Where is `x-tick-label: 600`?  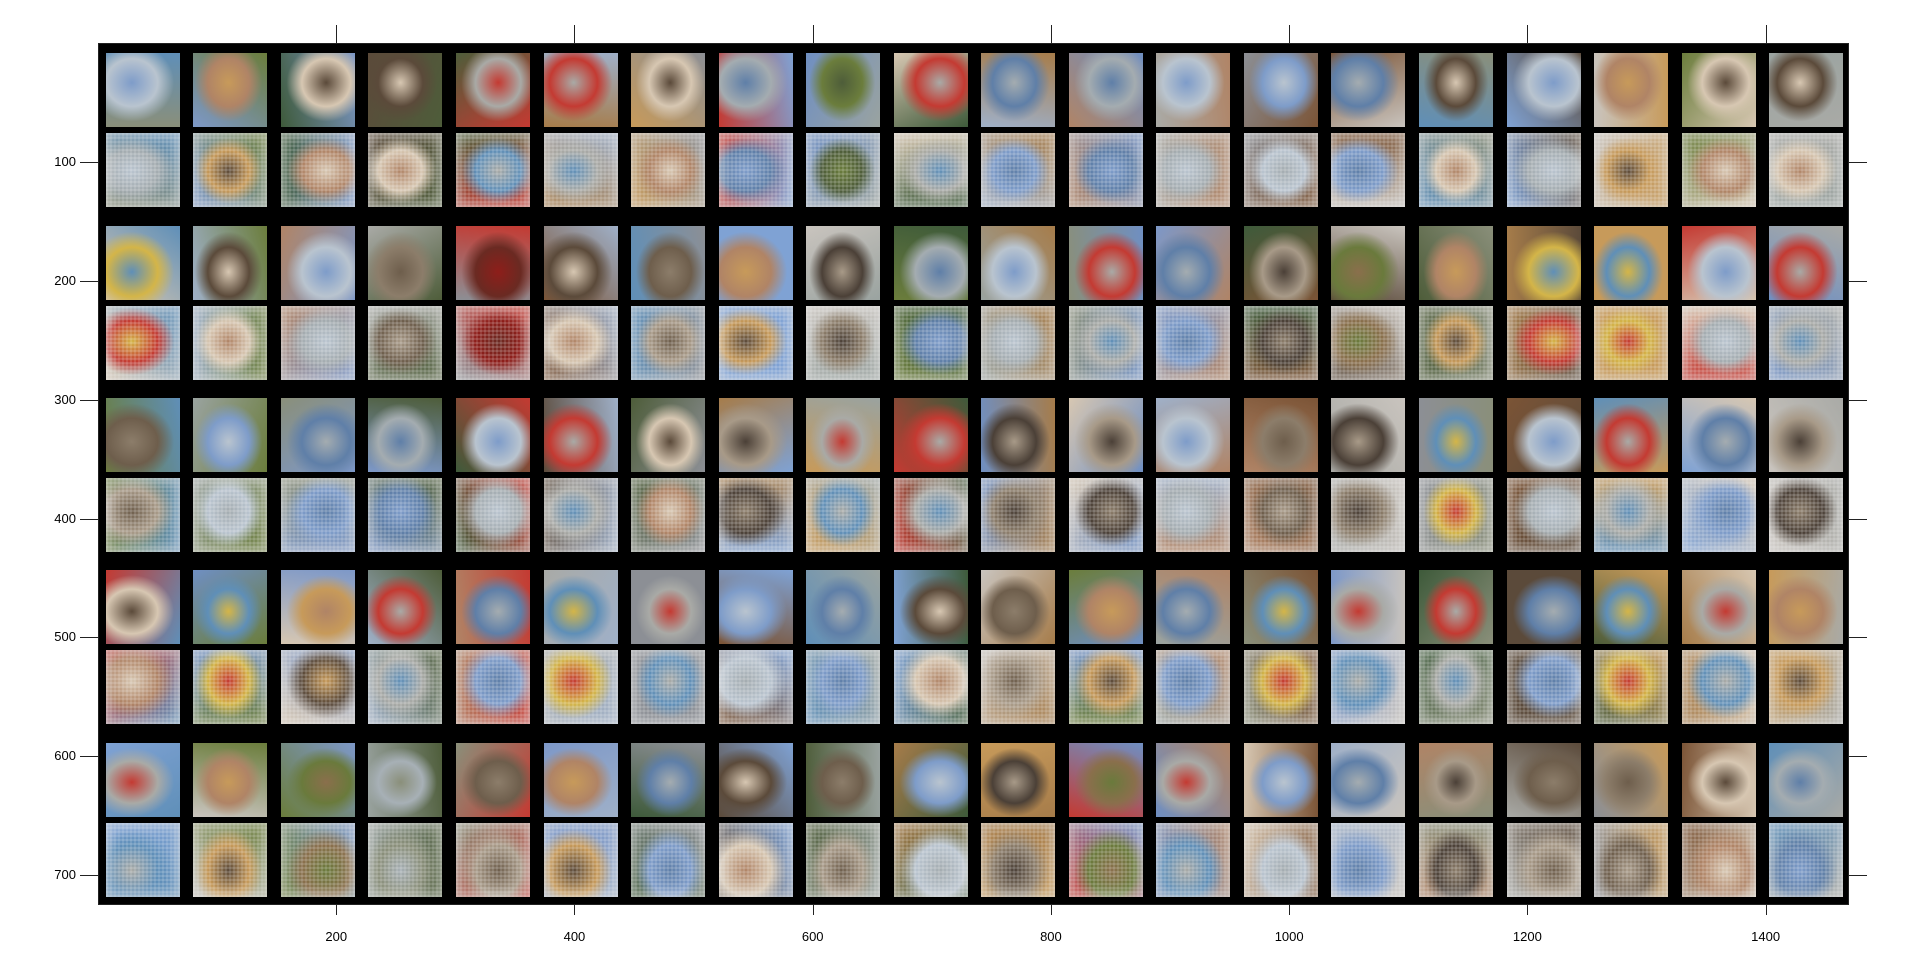 x-tick-label: 600 is located at coordinates (812, 936).